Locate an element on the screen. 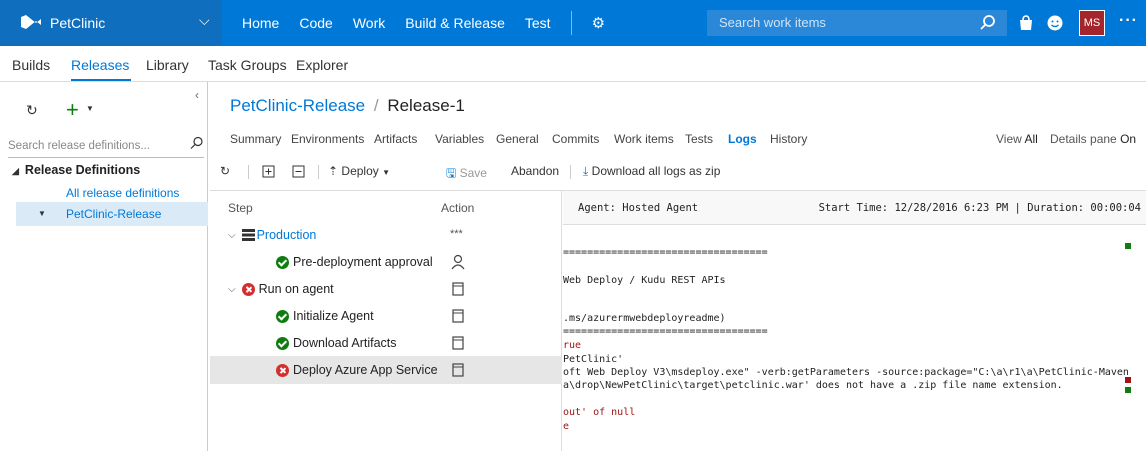  scroll-marker-success is located at coordinates (1128, 246).